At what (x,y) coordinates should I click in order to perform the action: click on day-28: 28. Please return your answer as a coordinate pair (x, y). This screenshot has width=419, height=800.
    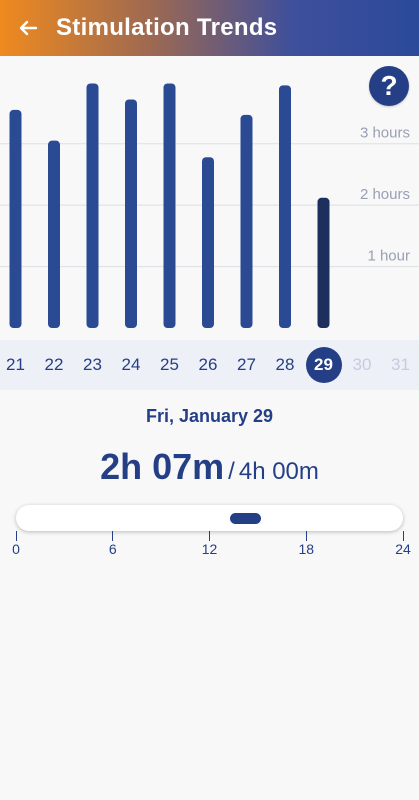
    Looking at the image, I should click on (285, 365).